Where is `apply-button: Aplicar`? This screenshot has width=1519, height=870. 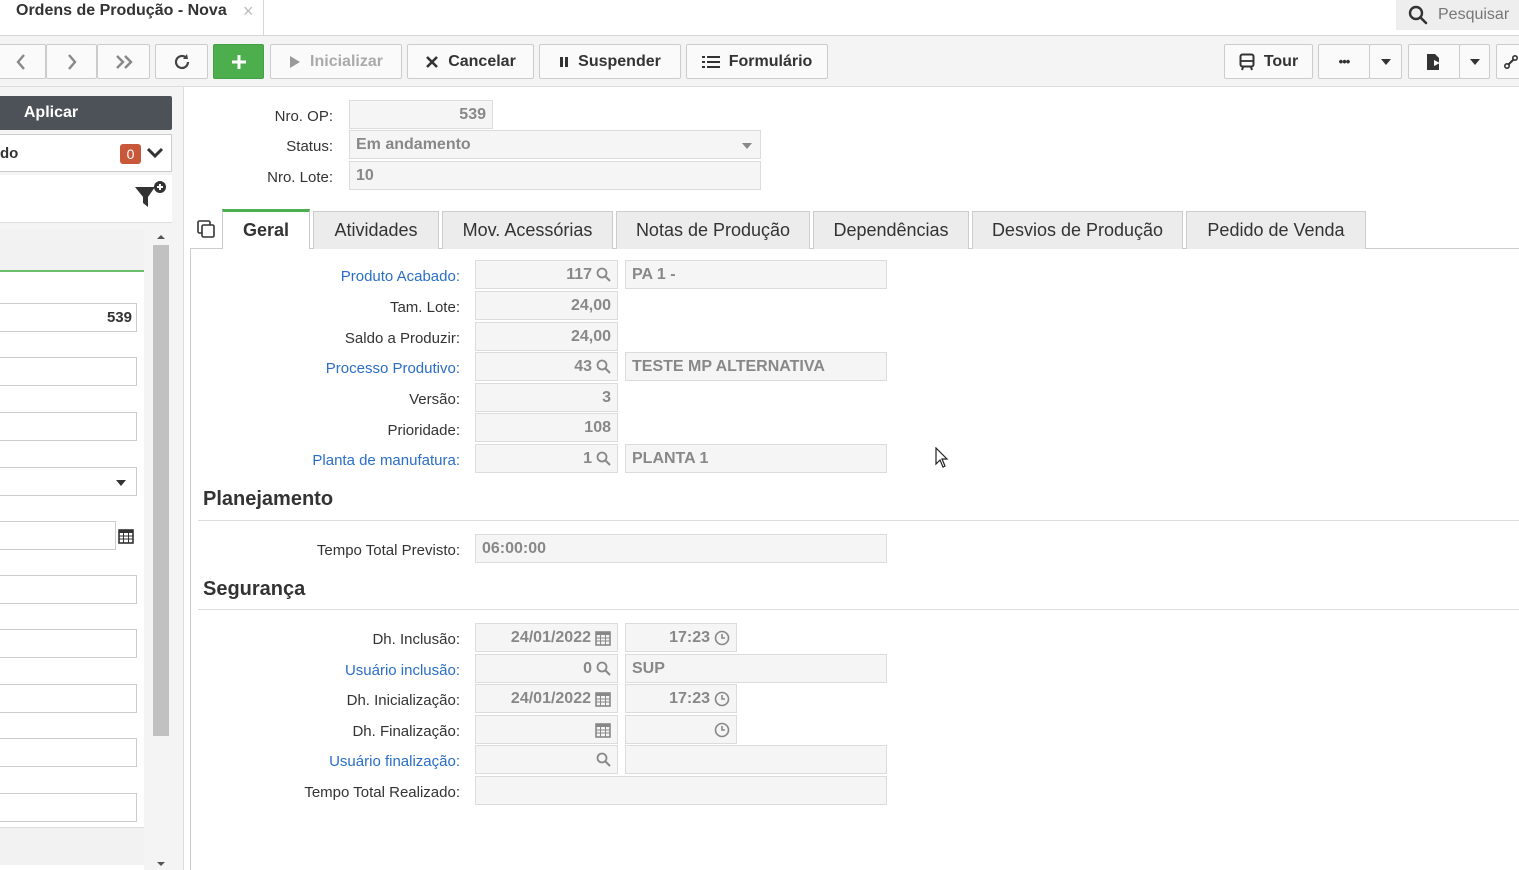 apply-button: Aplicar is located at coordinates (86, 113).